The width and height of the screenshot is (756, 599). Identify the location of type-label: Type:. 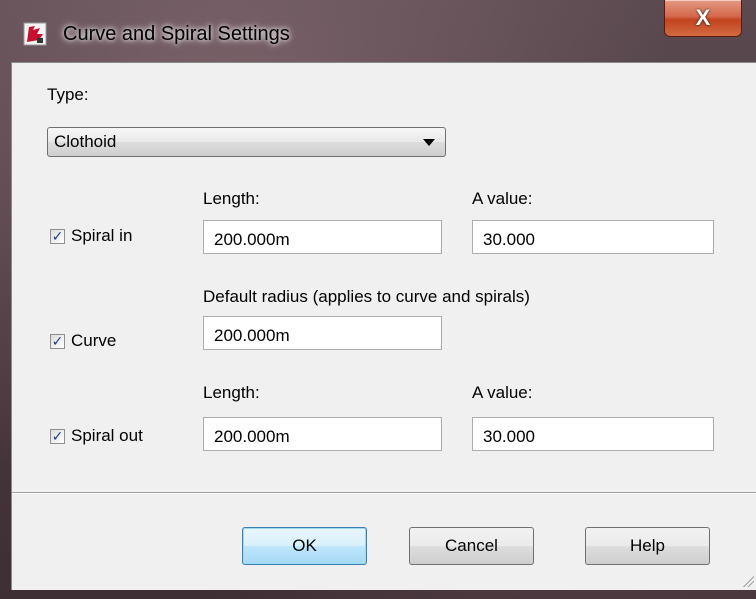
(68, 94).